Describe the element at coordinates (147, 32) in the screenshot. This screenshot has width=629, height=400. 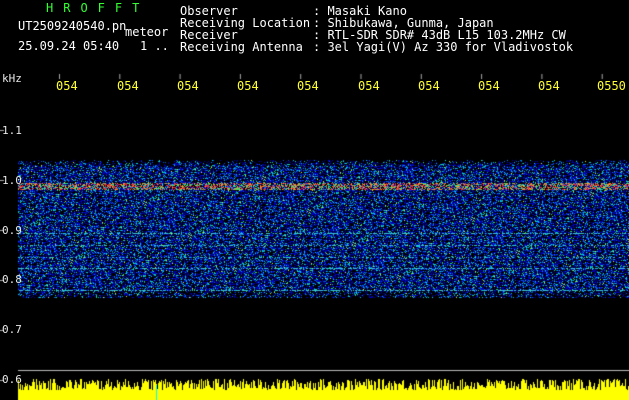
I see `meteor-label: meteor` at that location.